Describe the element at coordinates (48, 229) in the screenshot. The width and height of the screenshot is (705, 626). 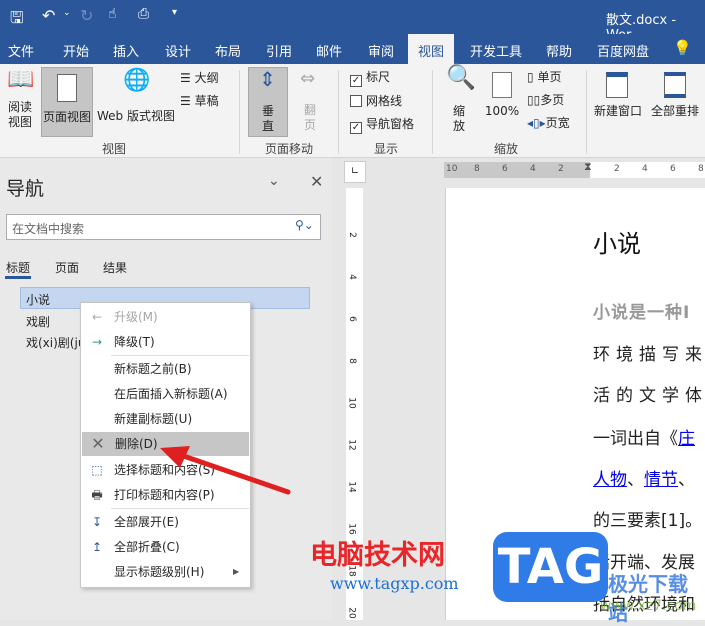
I see `search-placeholder: 在文档中搜索` at that location.